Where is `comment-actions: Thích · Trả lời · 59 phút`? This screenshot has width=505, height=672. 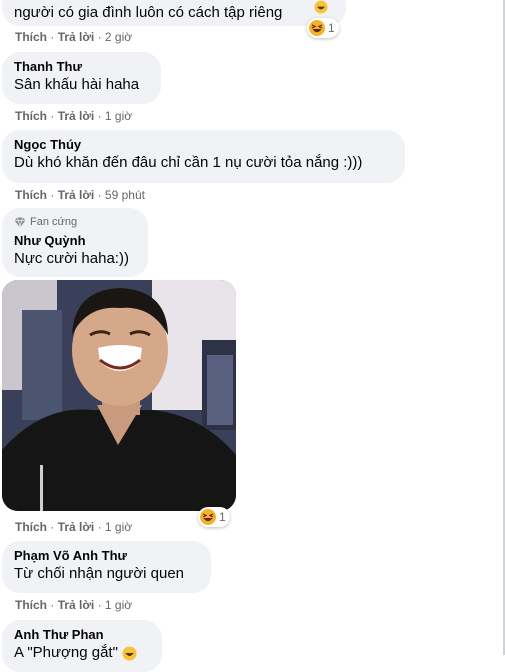
comment-actions: Thích · Trả lời · 59 phút is located at coordinates (80, 195).